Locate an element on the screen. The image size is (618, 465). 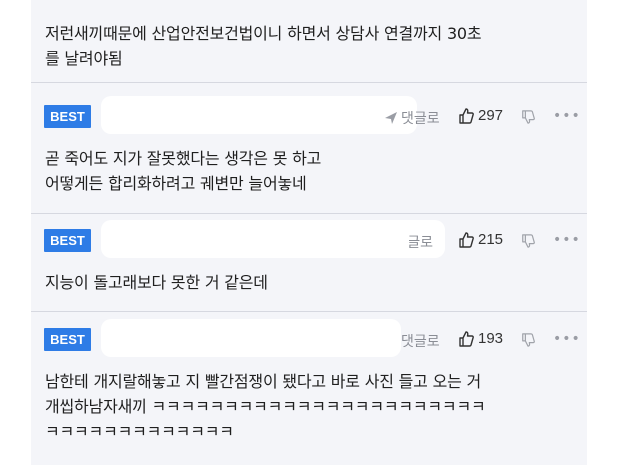
comment-meta: BEST 댓글로 297 ••• is located at coordinates (309, 115).